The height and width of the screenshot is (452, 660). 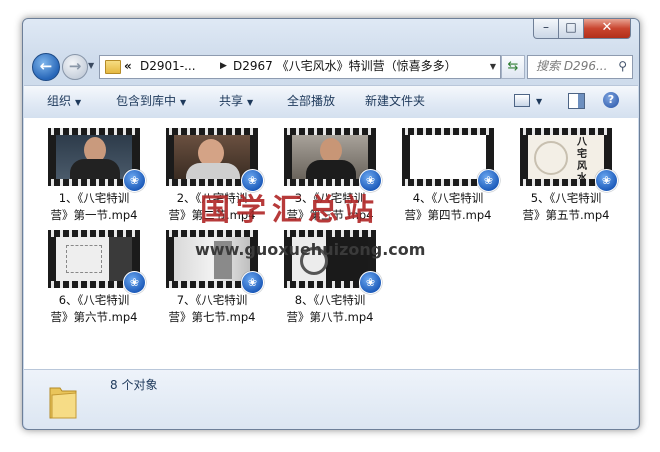 I want to click on file-name: 4、《八宅特训 营》第四节.mp4, so click(x=448, y=206).